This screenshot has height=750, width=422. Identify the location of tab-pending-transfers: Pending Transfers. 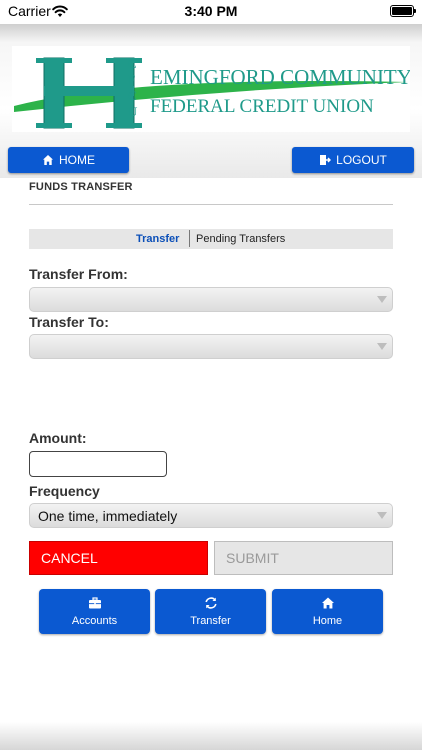
(240, 239).